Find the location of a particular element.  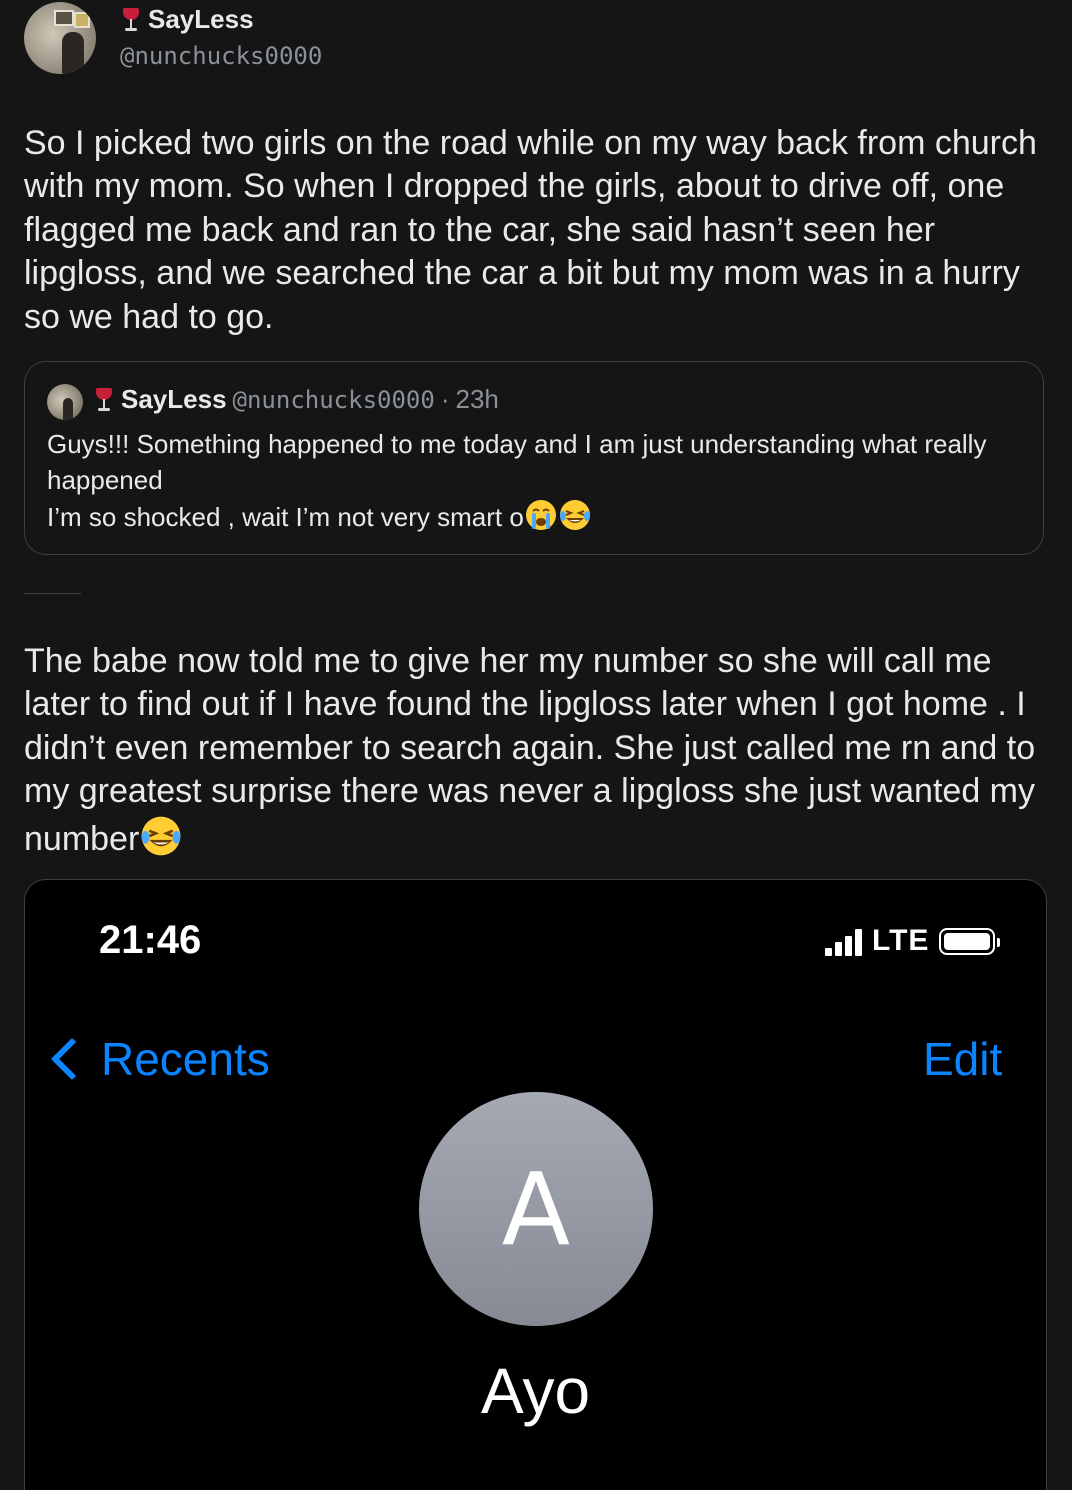

back-recents-button: Recents is located at coordinates (158, 1059).